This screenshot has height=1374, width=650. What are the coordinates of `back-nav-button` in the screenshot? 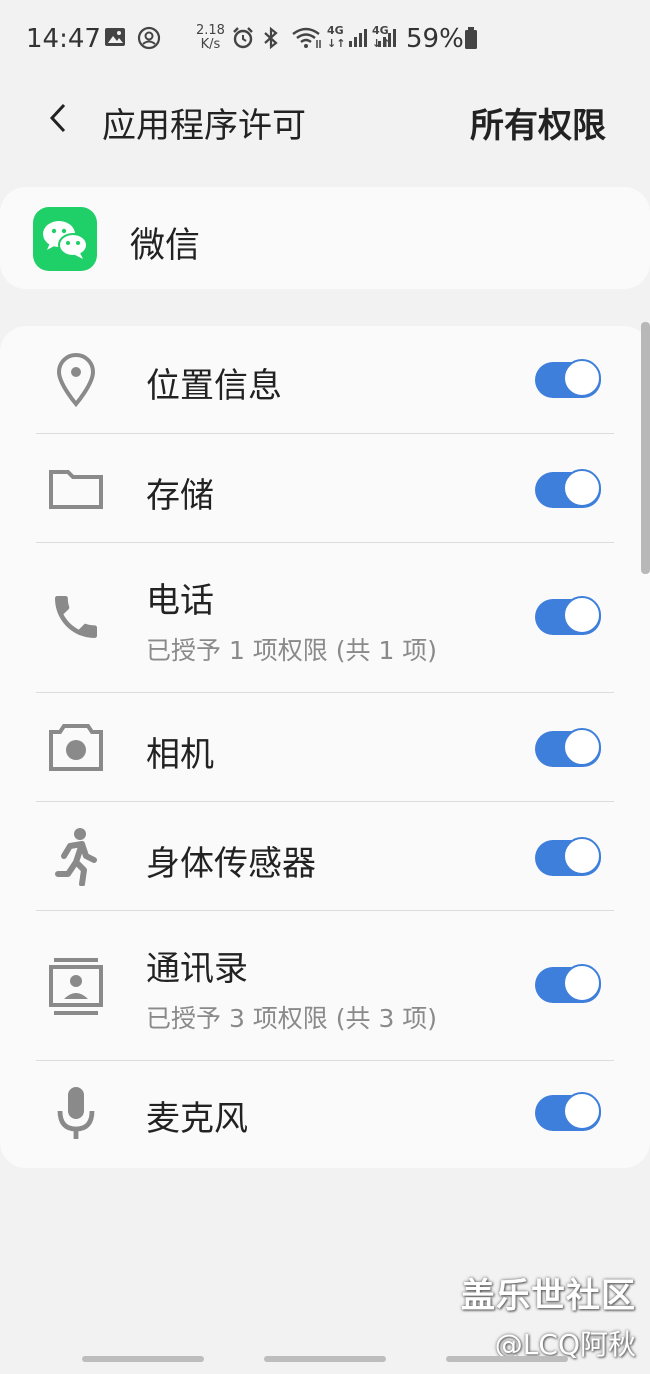 It's located at (507, 1359).